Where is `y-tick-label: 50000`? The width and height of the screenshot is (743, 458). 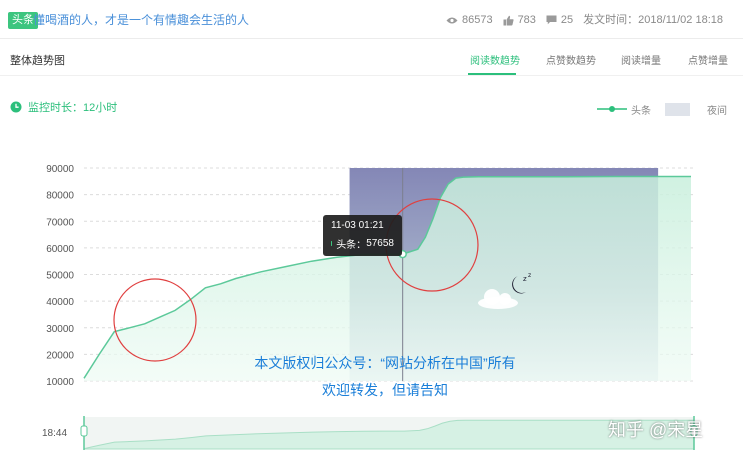 y-tick-label: 50000 is located at coordinates (60, 276).